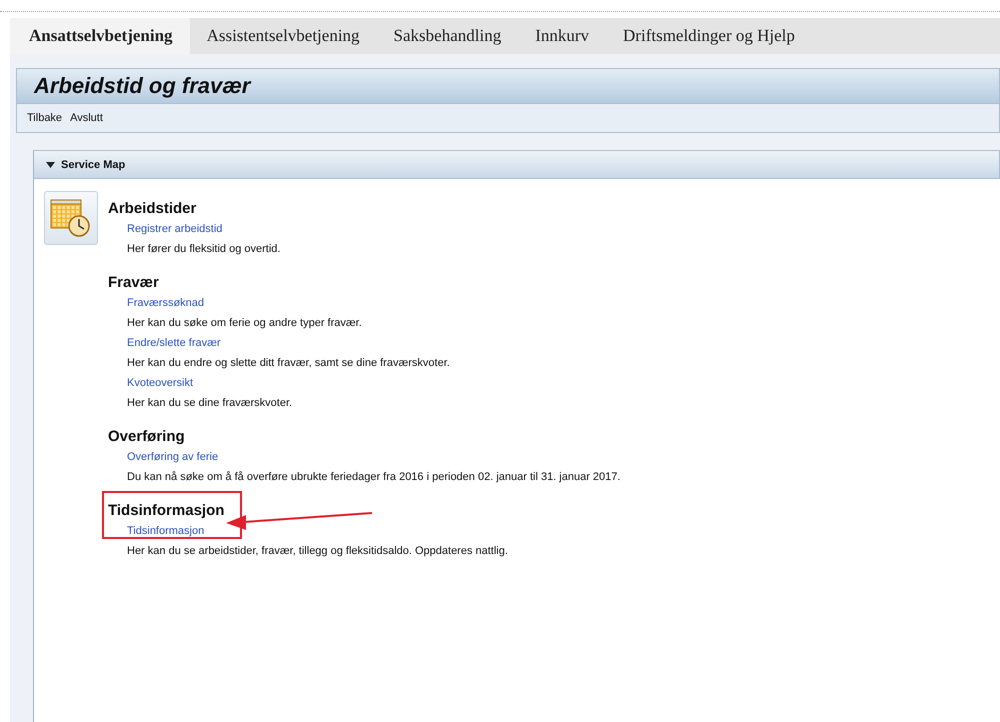  Describe the element at coordinates (86, 118) in the screenshot. I see `toolbar-link: Avslutt` at that location.